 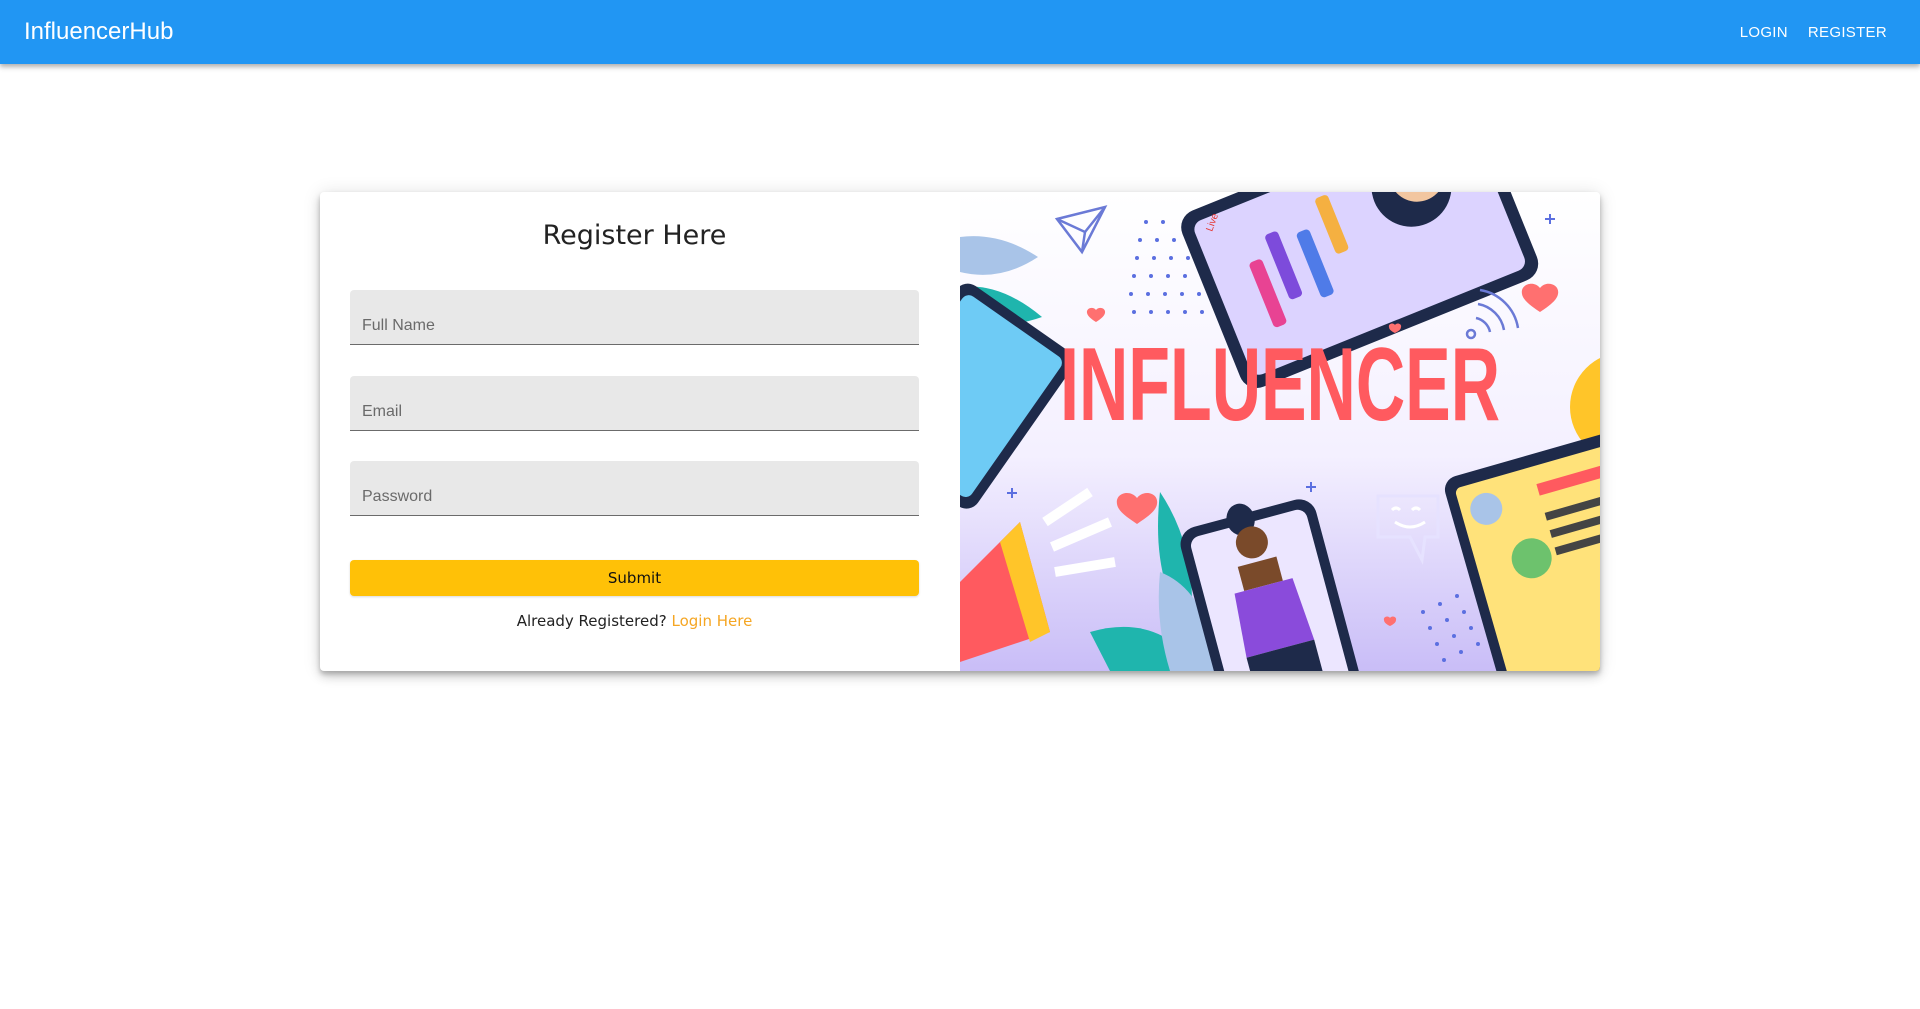 What do you see at coordinates (591, 621) in the screenshot?
I see `already-registered-text: Already Registered?` at bounding box center [591, 621].